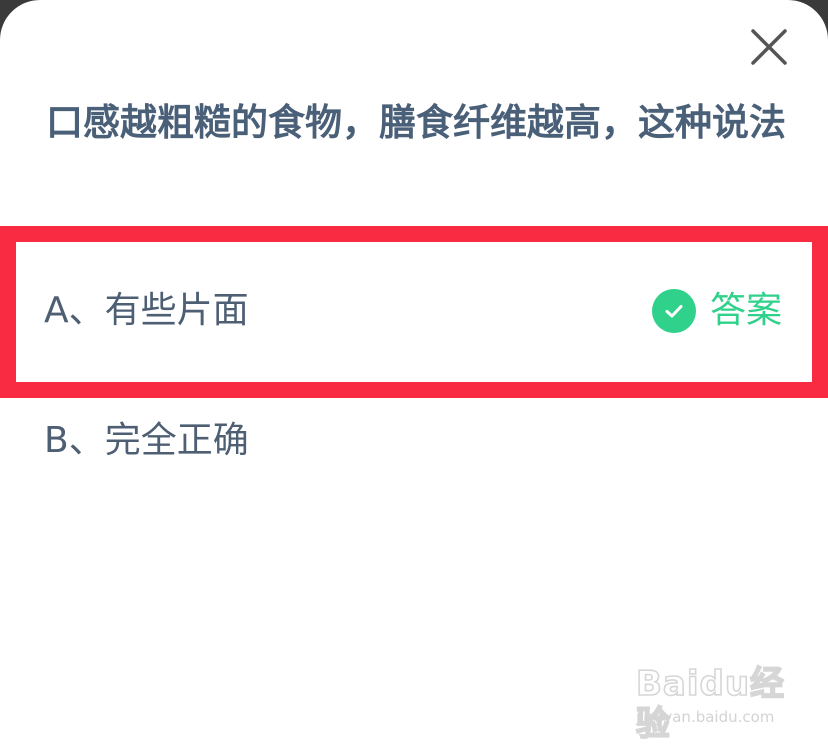 This screenshot has height=755, width=828. I want to click on baidu-watermark: Baidu经验 jingyan.baidu.com, so click(717, 704).